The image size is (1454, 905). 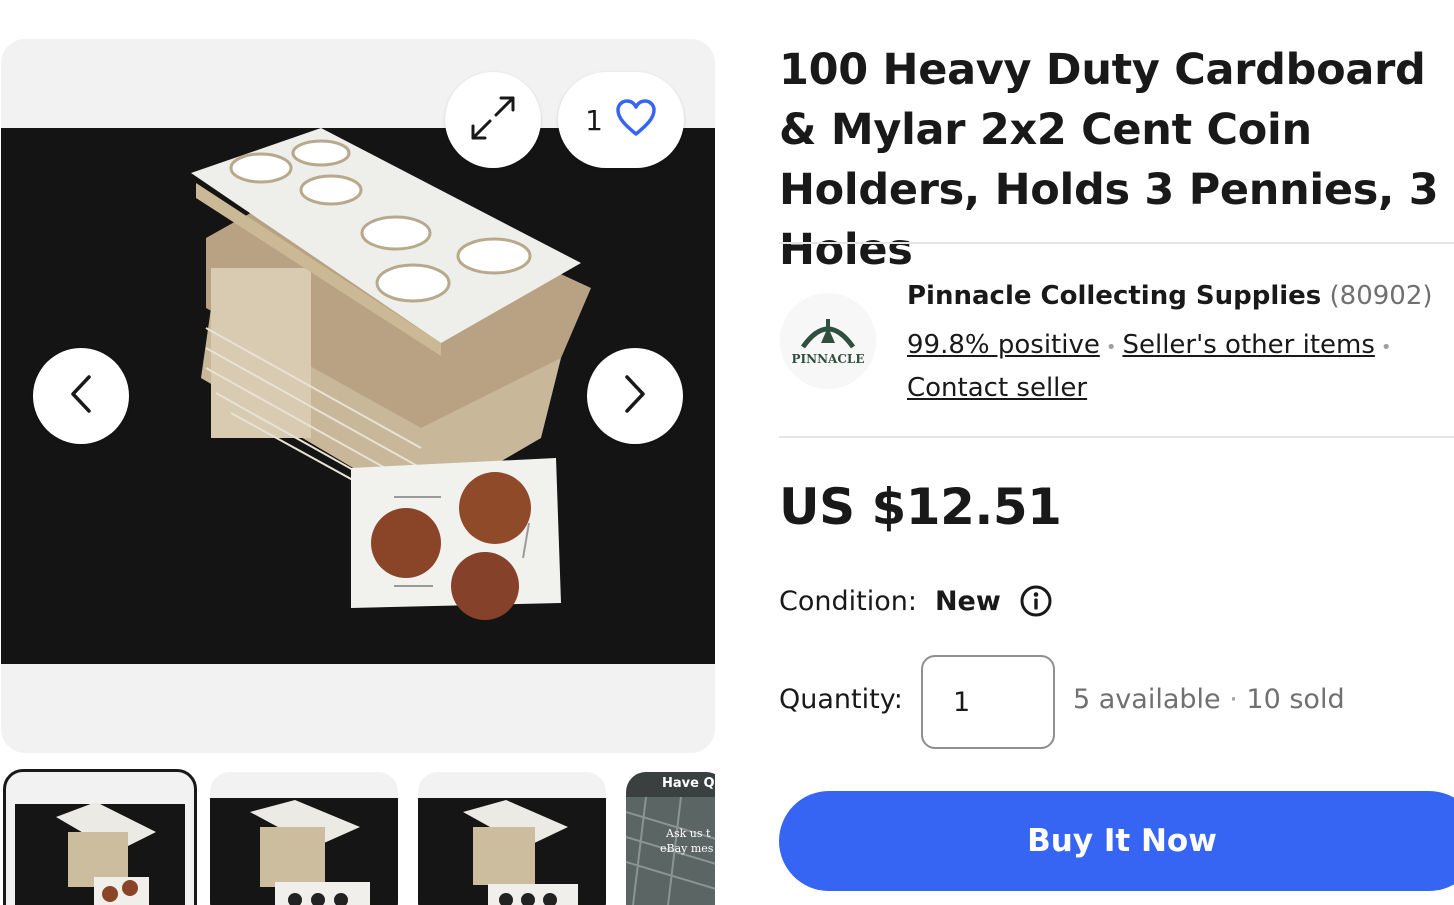 I want to click on seller-logo-text: PINNACLE, so click(x=827, y=359).